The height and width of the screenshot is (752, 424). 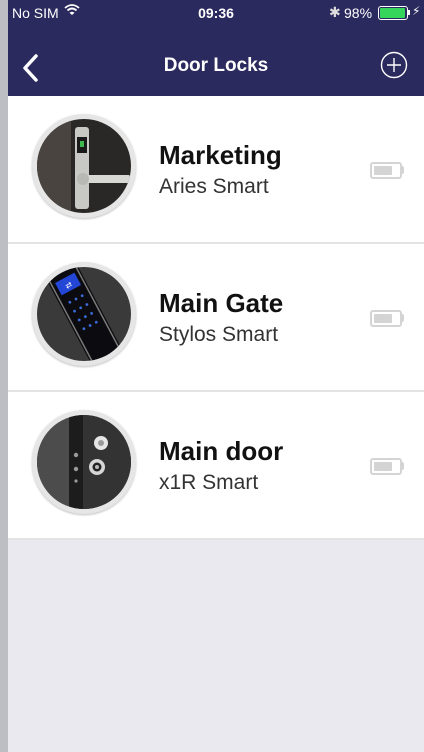 I want to click on add-lock-button, so click(x=394, y=65).